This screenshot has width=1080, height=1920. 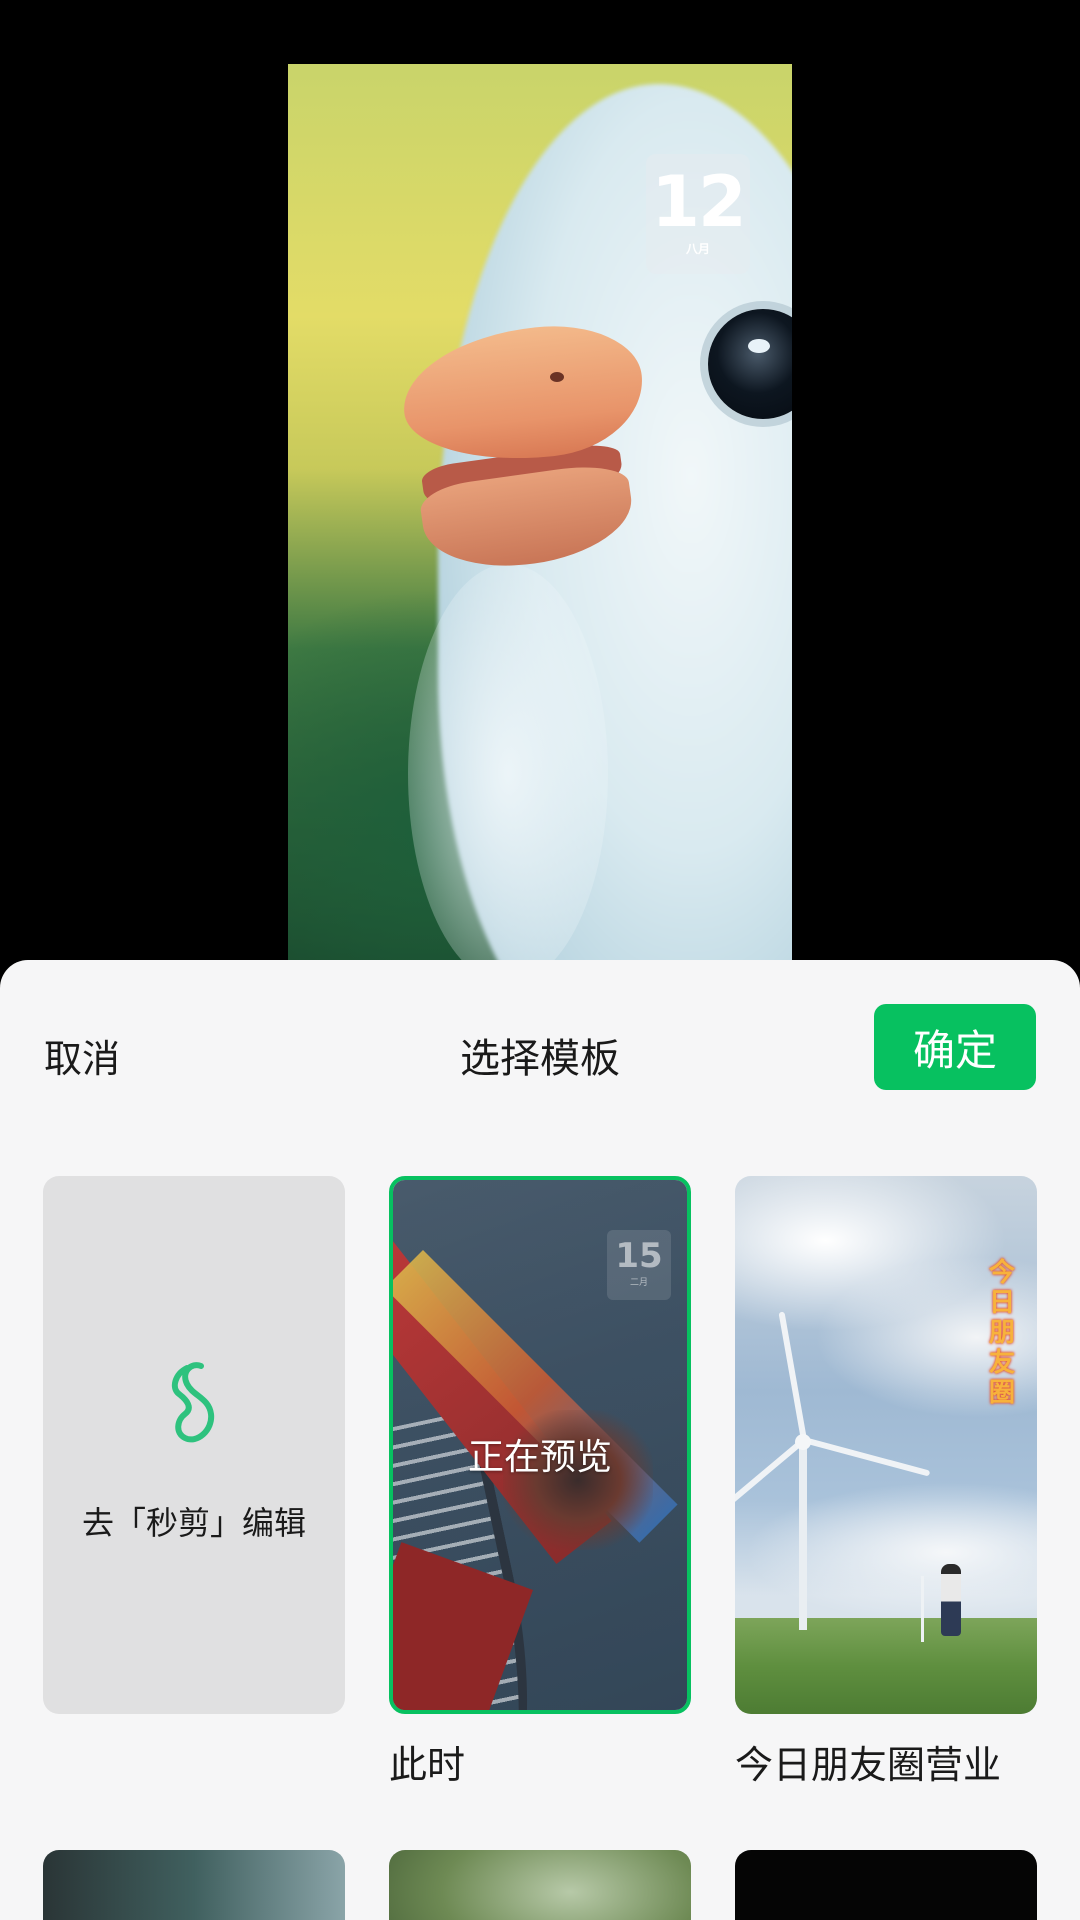 What do you see at coordinates (951, 1600) in the screenshot?
I see `person-figure` at bounding box center [951, 1600].